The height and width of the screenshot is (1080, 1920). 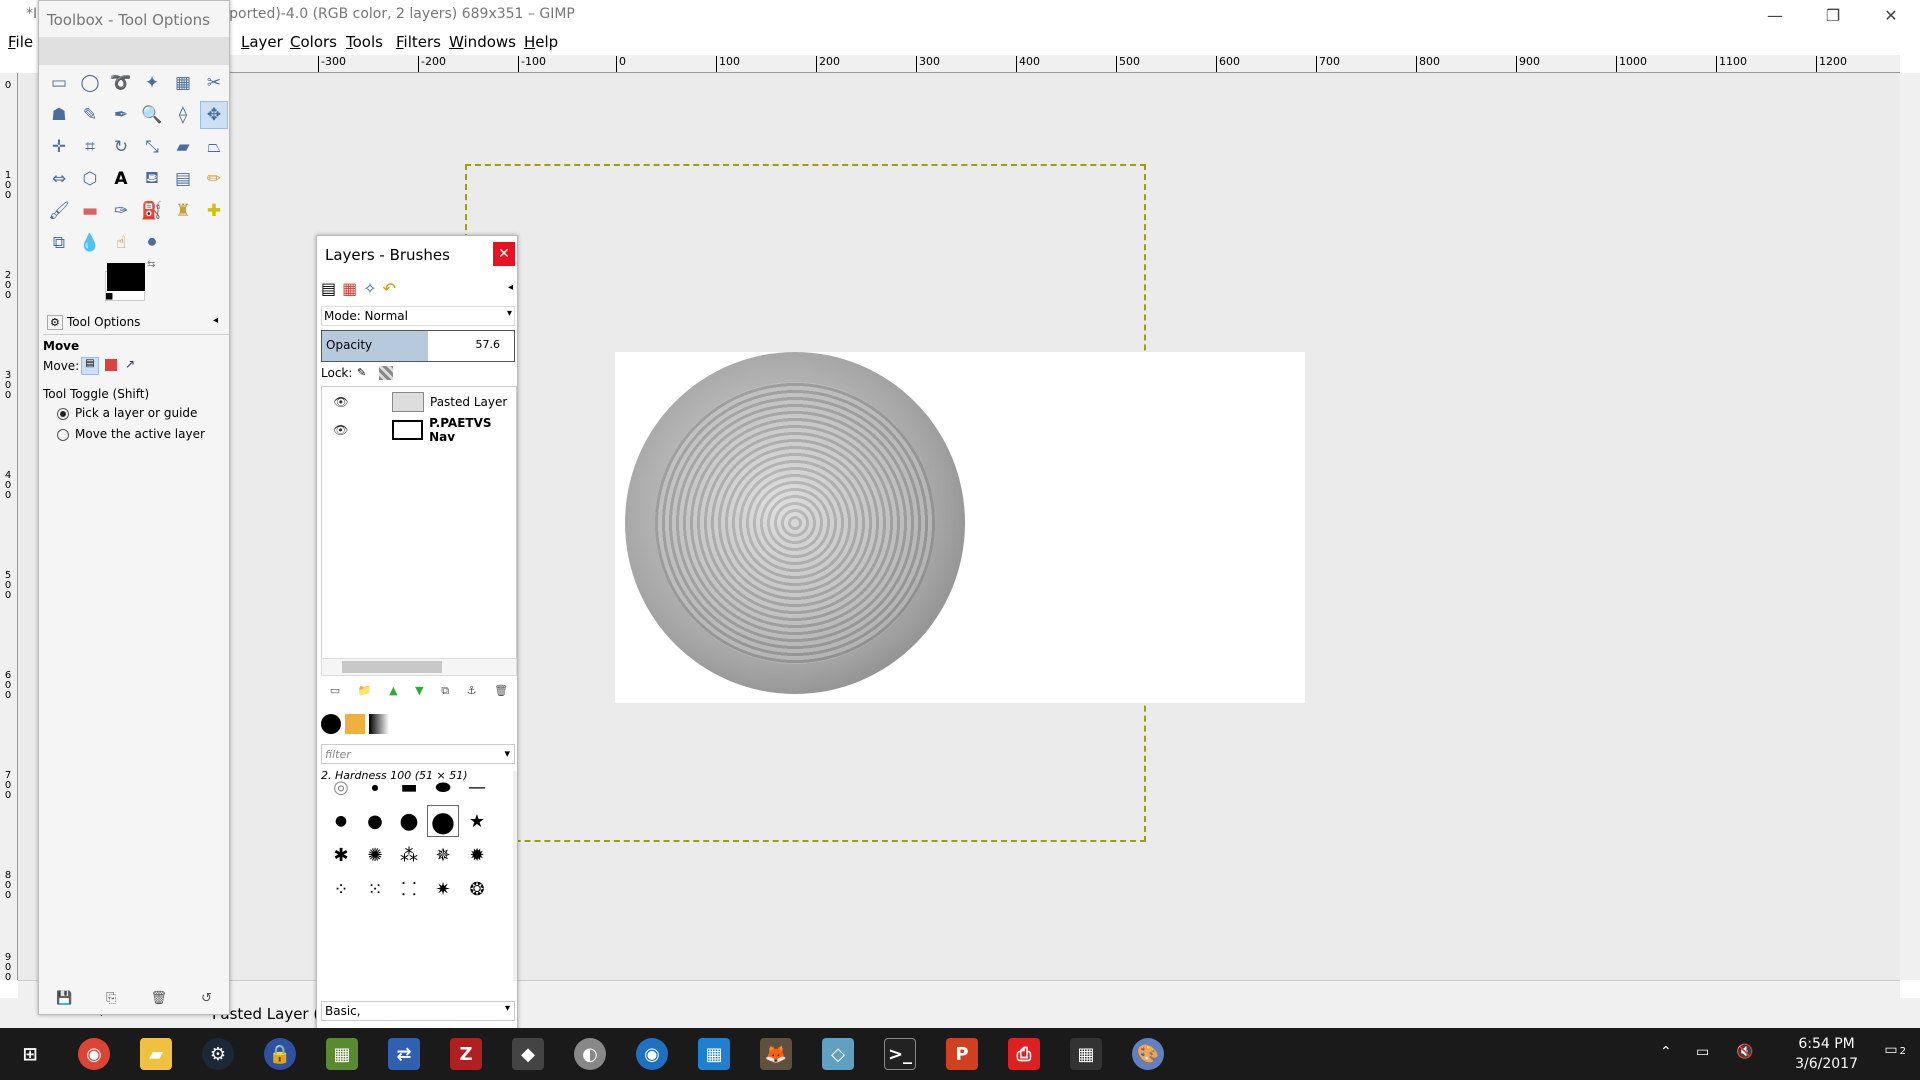 I want to click on zoom-icon: 🔍, so click(x=152, y=115).